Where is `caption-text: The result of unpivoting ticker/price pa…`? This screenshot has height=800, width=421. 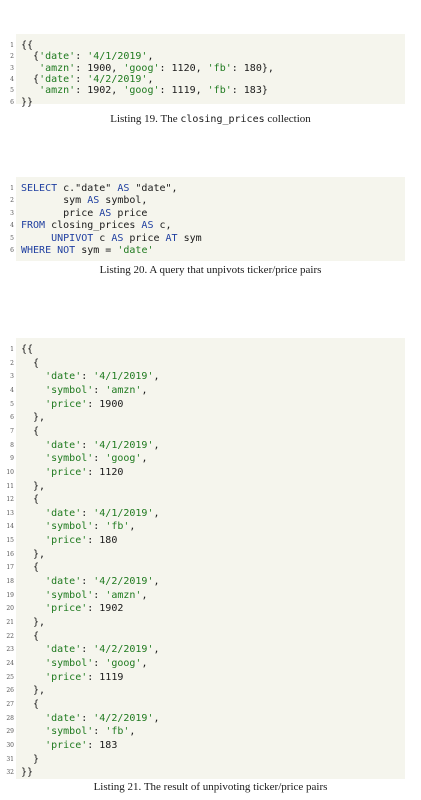 caption-text: The result of unpivoting ticker/price pa… is located at coordinates (235, 787).